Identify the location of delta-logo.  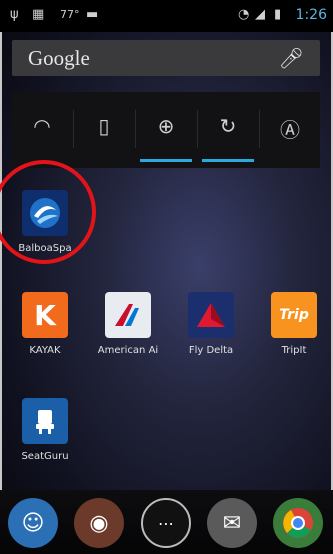
(211, 315).